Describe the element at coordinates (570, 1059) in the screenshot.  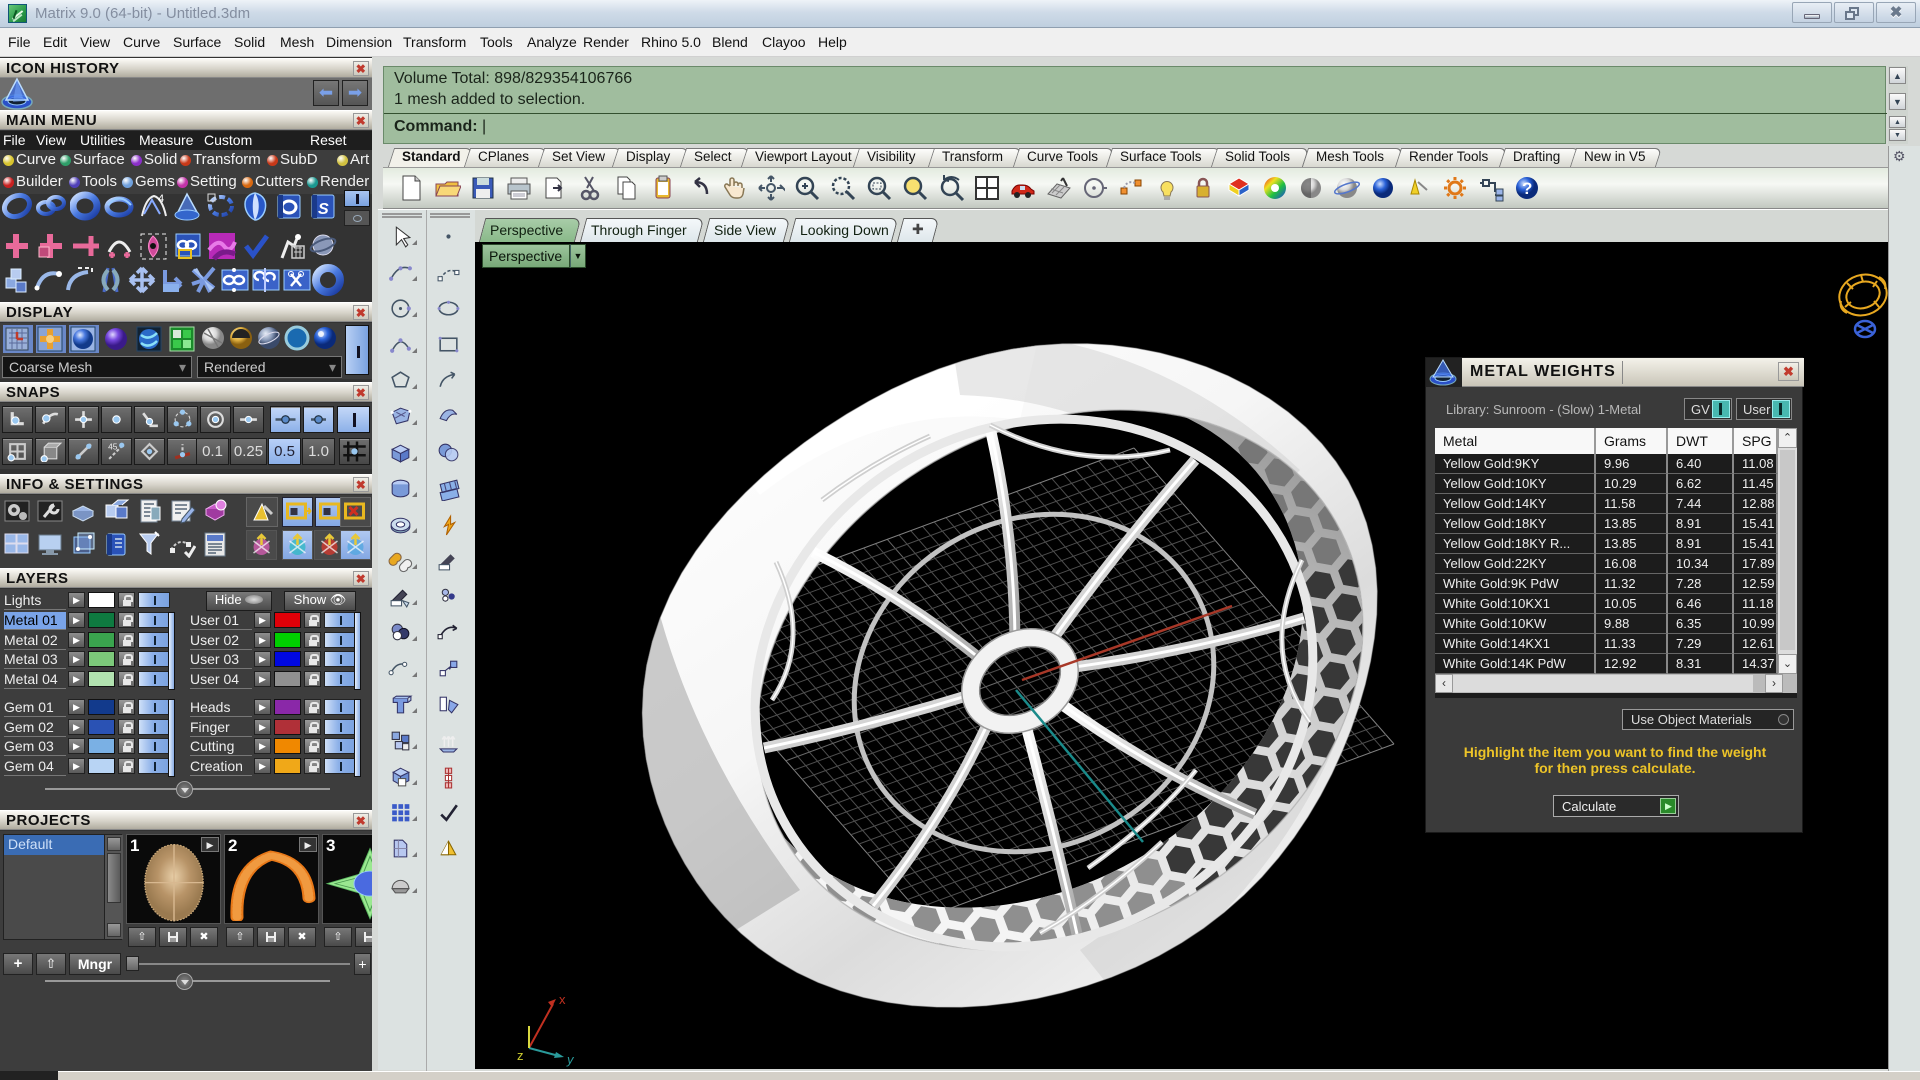
I see `svg-text: y` at that location.